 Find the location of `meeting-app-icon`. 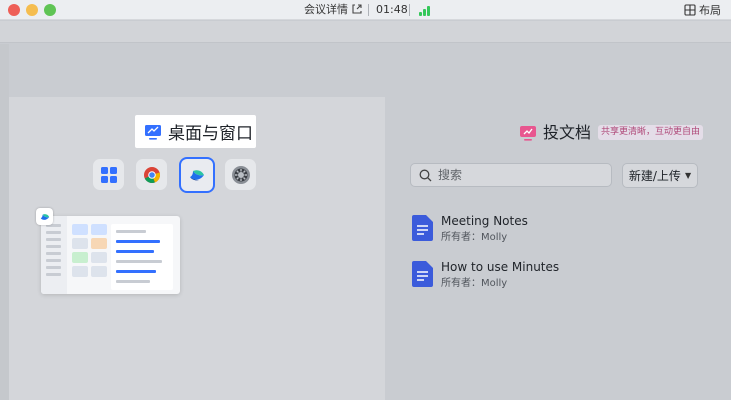

meeting-app-icon is located at coordinates (197, 175).